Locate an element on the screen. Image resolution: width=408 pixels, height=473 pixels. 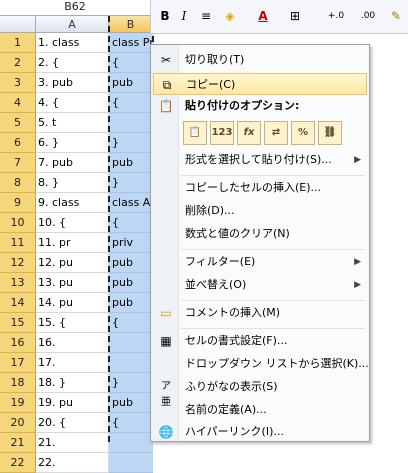
name-box: B62 is located at coordinates (75, 8).